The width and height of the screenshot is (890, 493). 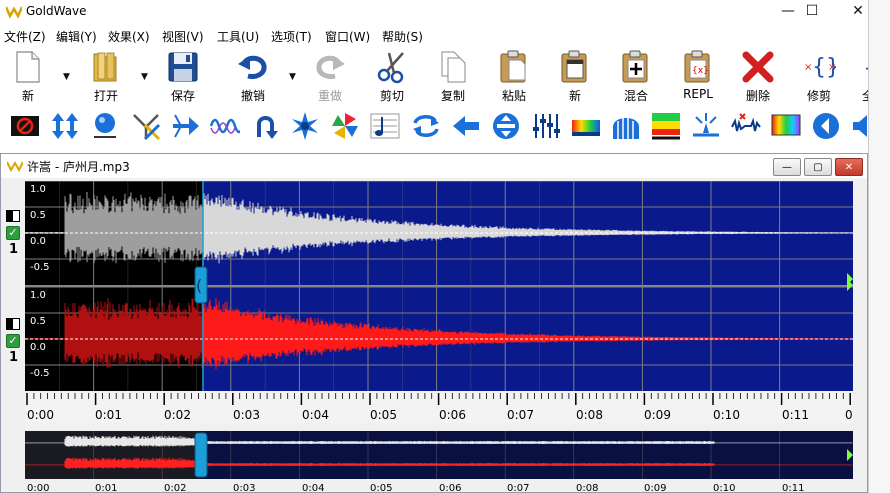 I want to click on delete-button: 删除, so click(x=758, y=77).